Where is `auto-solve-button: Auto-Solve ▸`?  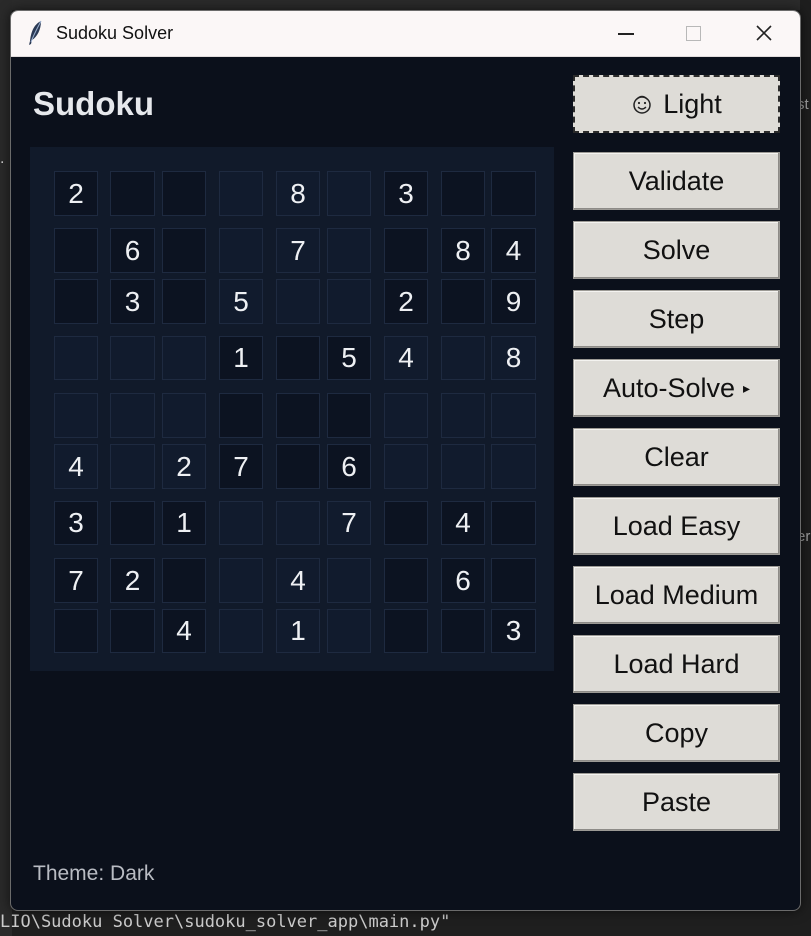 auto-solve-button: Auto-Solve ▸ is located at coordinates (676, 388).